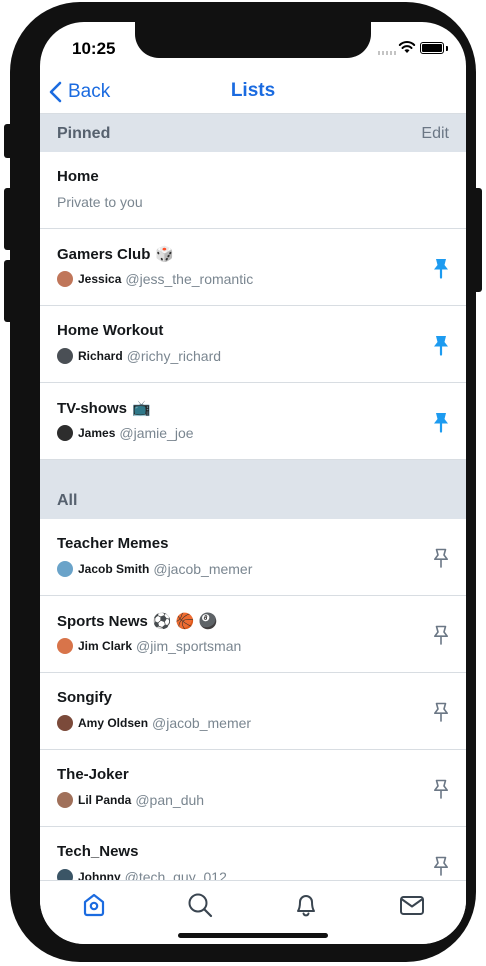  What do you see at coordinates (253, 489) in the screenshot?
I see `all-section-header: All` at bounding box center [253, 489].